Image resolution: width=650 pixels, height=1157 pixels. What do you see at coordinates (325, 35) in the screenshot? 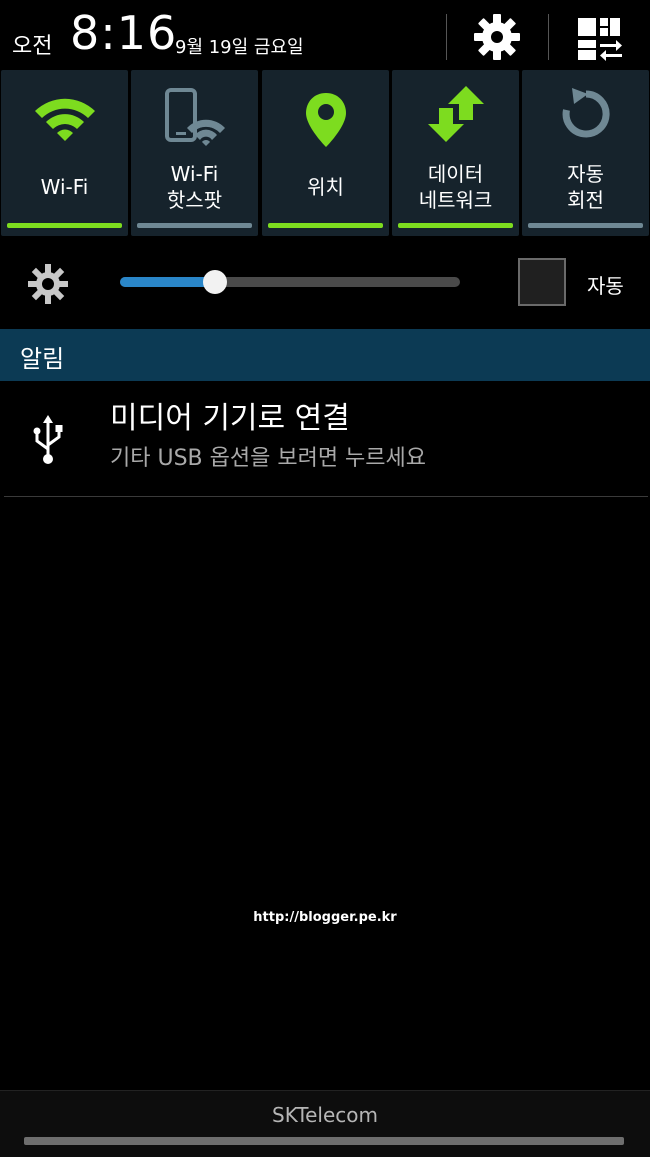
I see `status-header: 오전 8:16 9월 19일 금요일` at bounding box center [325, 35].